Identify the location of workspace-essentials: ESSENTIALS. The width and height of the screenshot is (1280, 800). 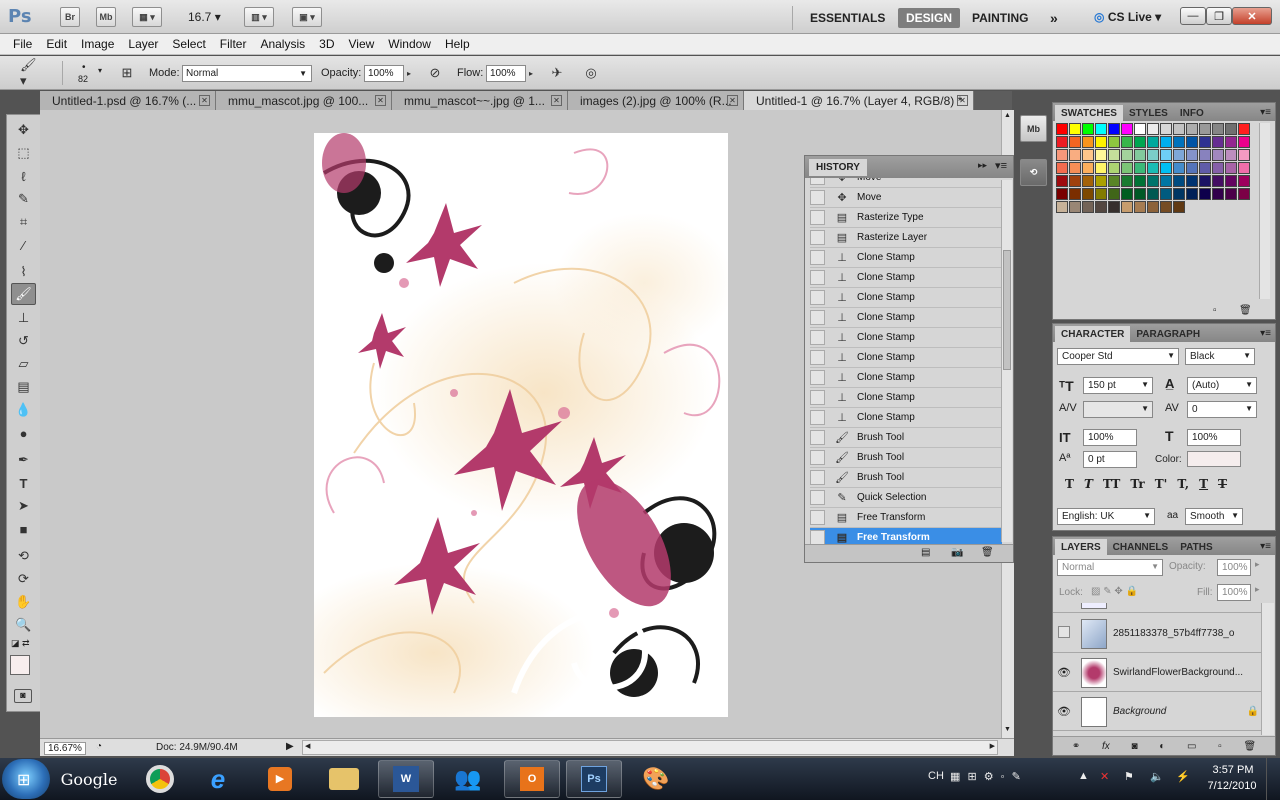
(847, 18).